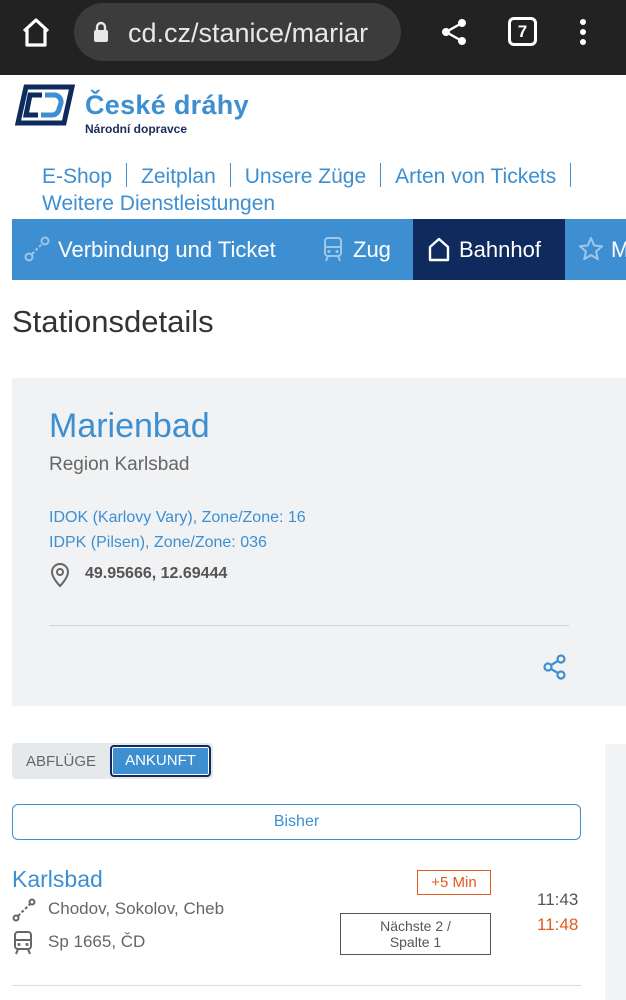  I want to click on tab-connection-ticket: Verbindung und Ticket, so click(159, 249).